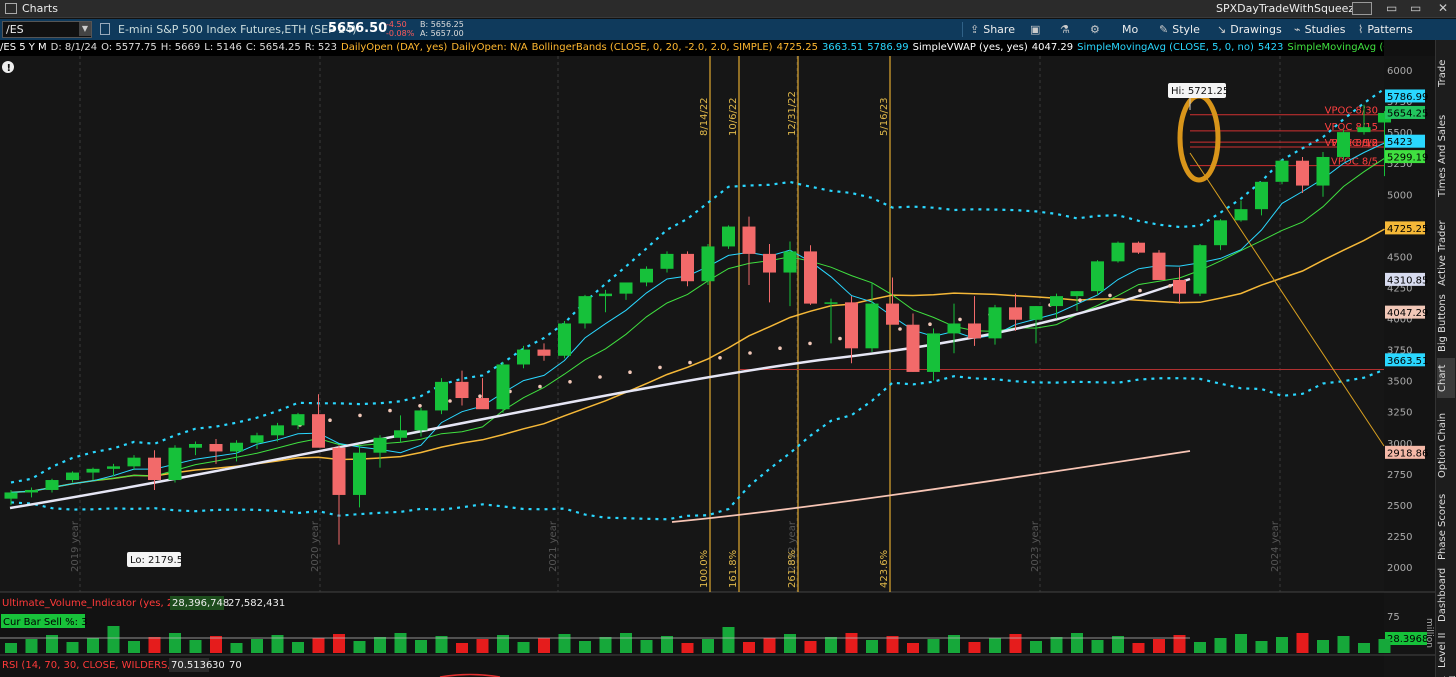  Describe the element at coordinates (1443, 8) in the screenshot. I see `close-icon: ✕` at that location.